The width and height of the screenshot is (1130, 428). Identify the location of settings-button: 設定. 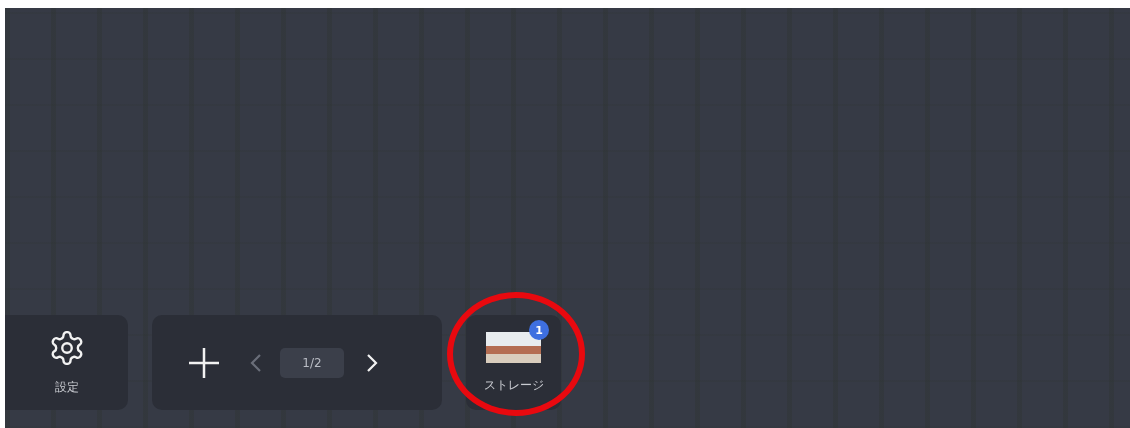
(66, 362).